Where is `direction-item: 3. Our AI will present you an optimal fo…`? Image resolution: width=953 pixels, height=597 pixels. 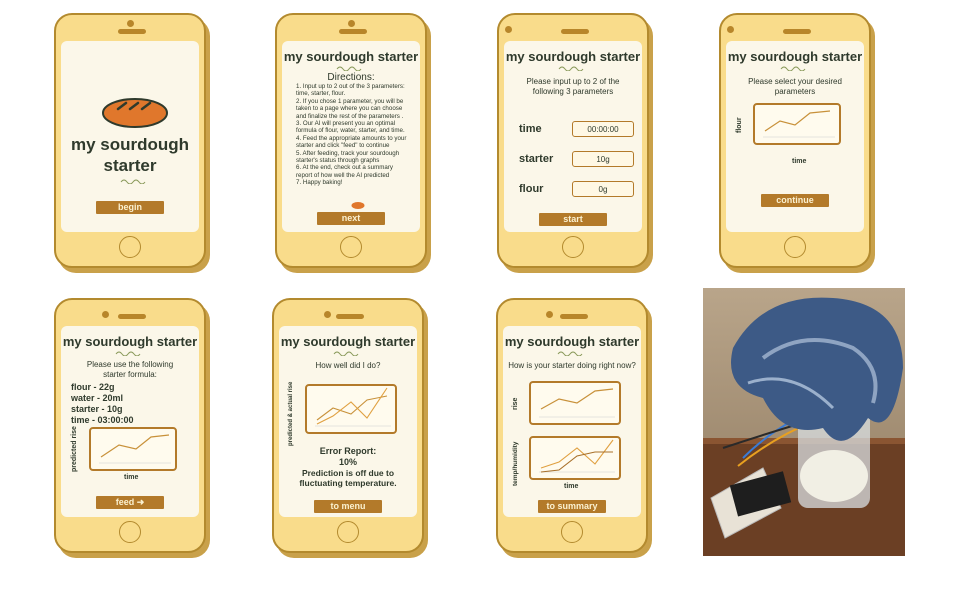
direction-item: 3. Our AI will present you an optimal fo… is located at coordinates (350, 127).